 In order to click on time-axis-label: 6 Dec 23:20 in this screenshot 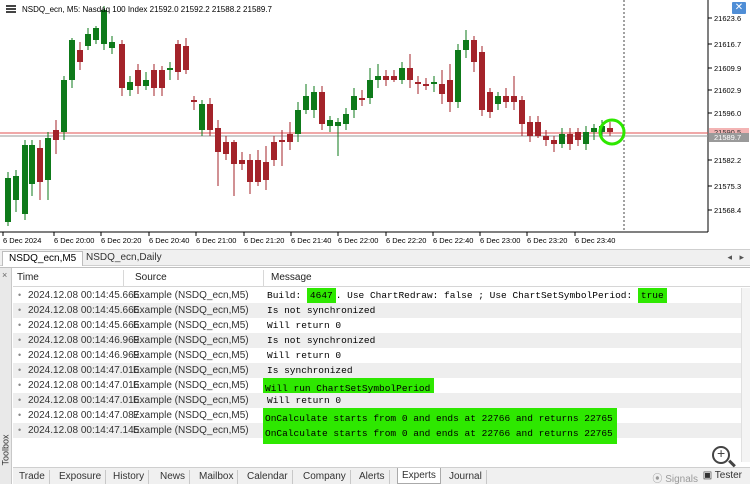, I will do `click(547, 240)`.